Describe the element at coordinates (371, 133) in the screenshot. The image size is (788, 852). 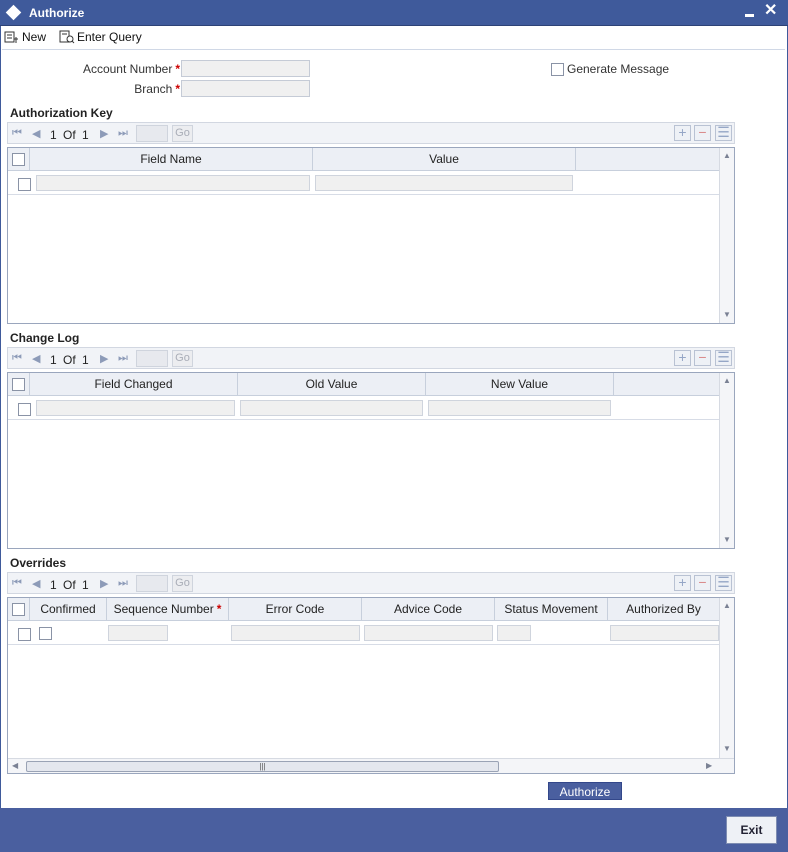
I see `authorization-key-pager: ⏮ ◀ 1 Of 1 ▶ ⏭ Go + − ☰` at that location.